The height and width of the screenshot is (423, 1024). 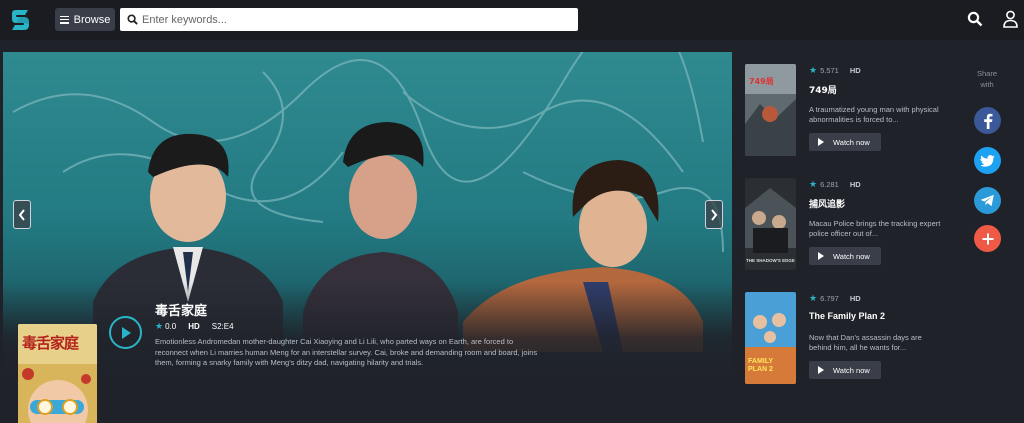 I want to click on browse-button: Browse, so click(x=85, y=19).